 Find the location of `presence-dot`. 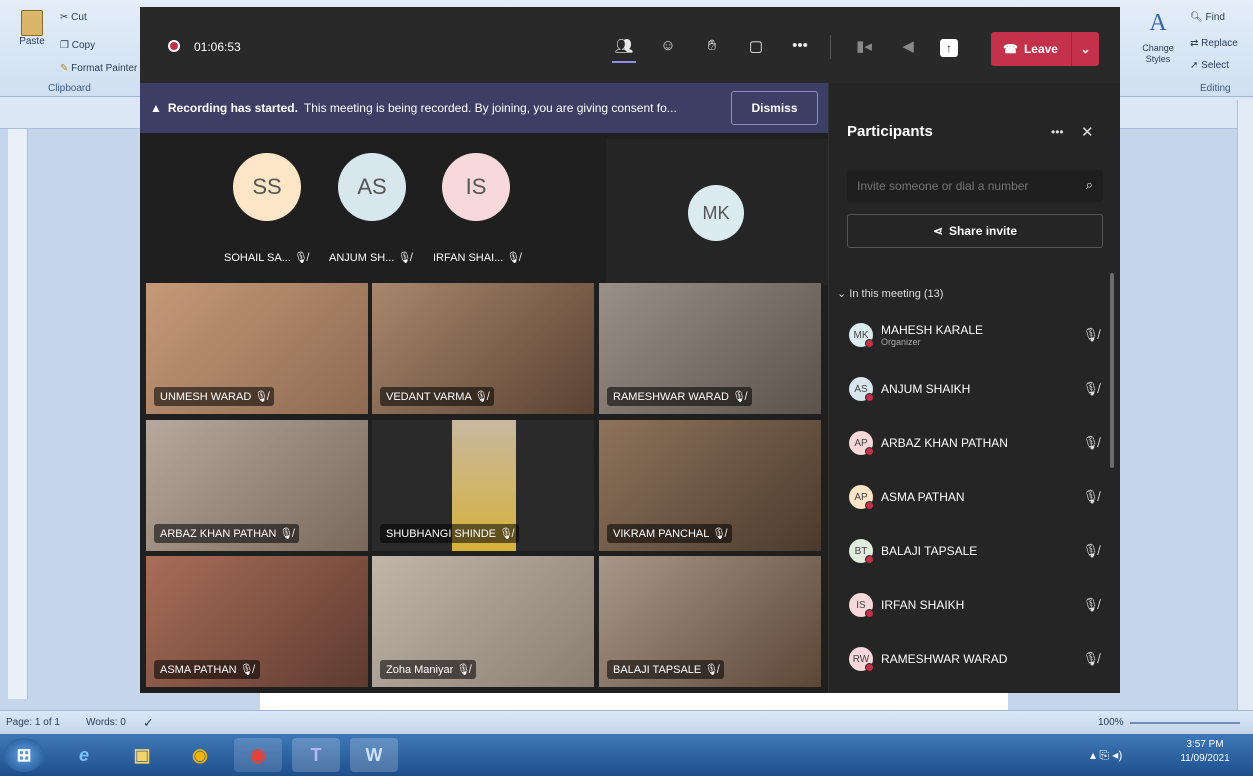

presence-dot is located at coordinates (869, 397).